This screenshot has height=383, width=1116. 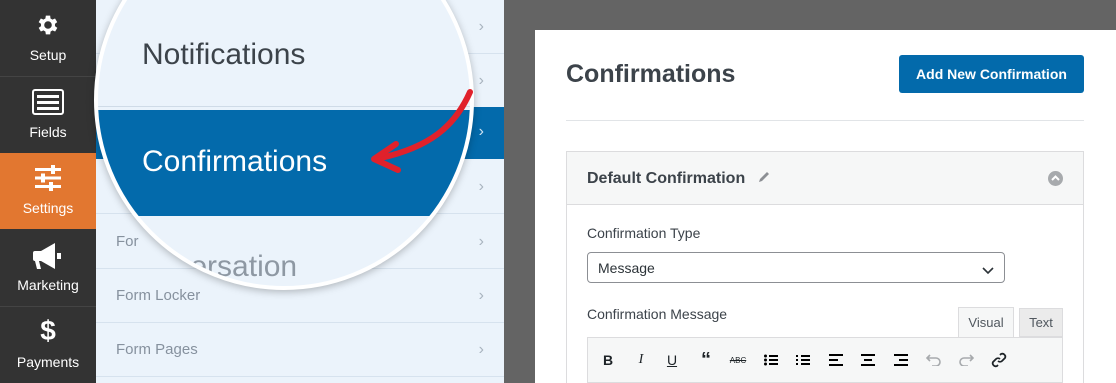 I want to click on sidebar-item-setup: Setup, so click(x=48, y=38).